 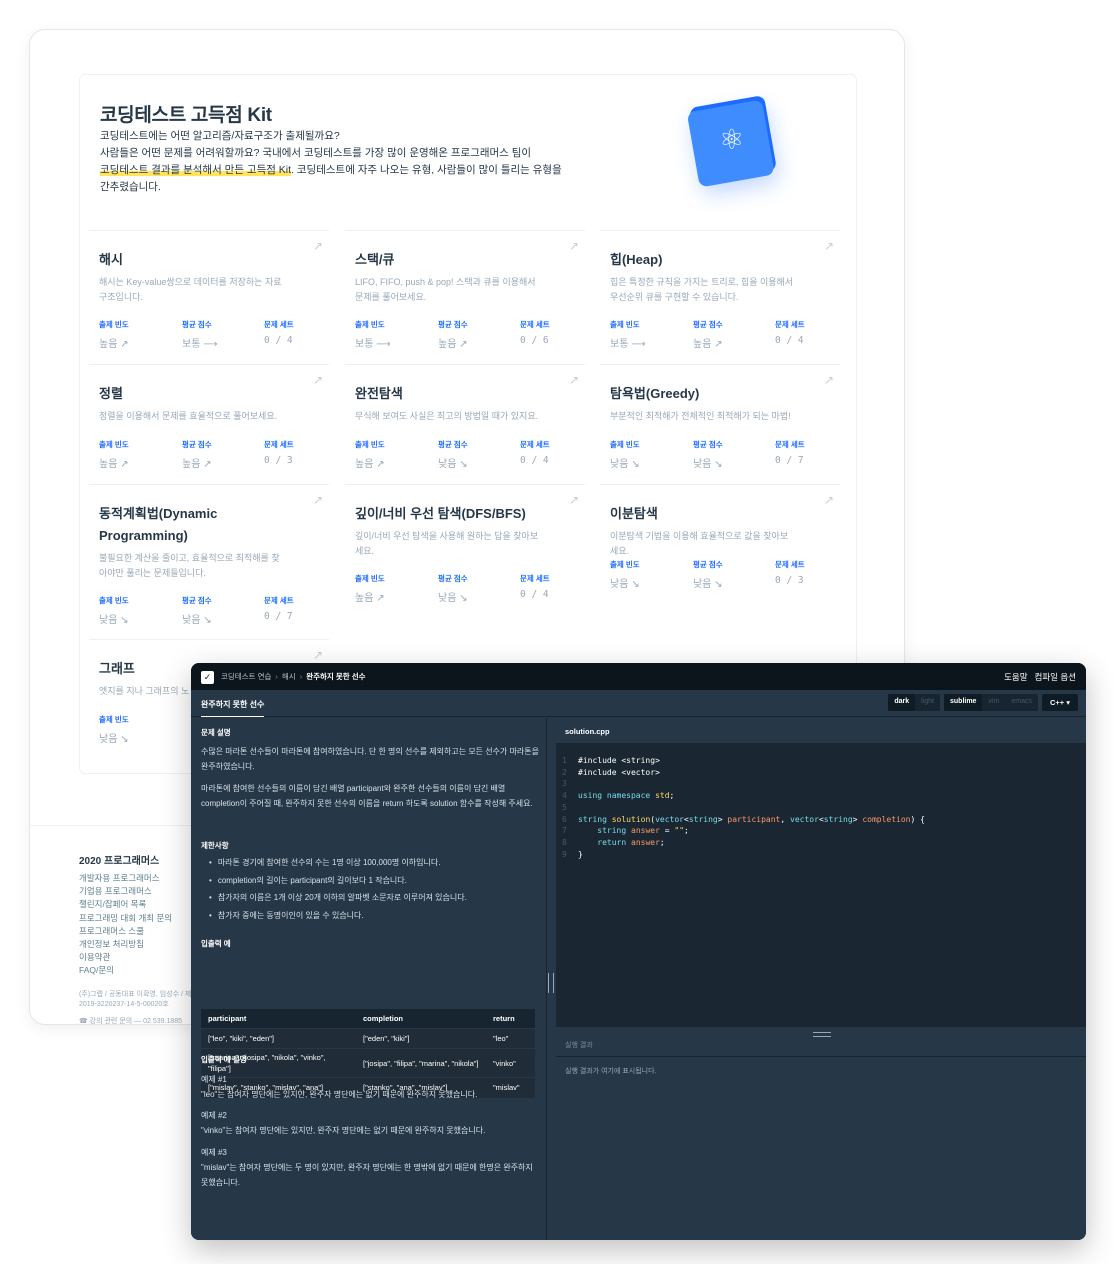 What do you see at coordinates (278, 1038) in the screenshot?
I see `io-cell: ["leo", "kiki", "eden"]` at bounding box center [278, 1038].